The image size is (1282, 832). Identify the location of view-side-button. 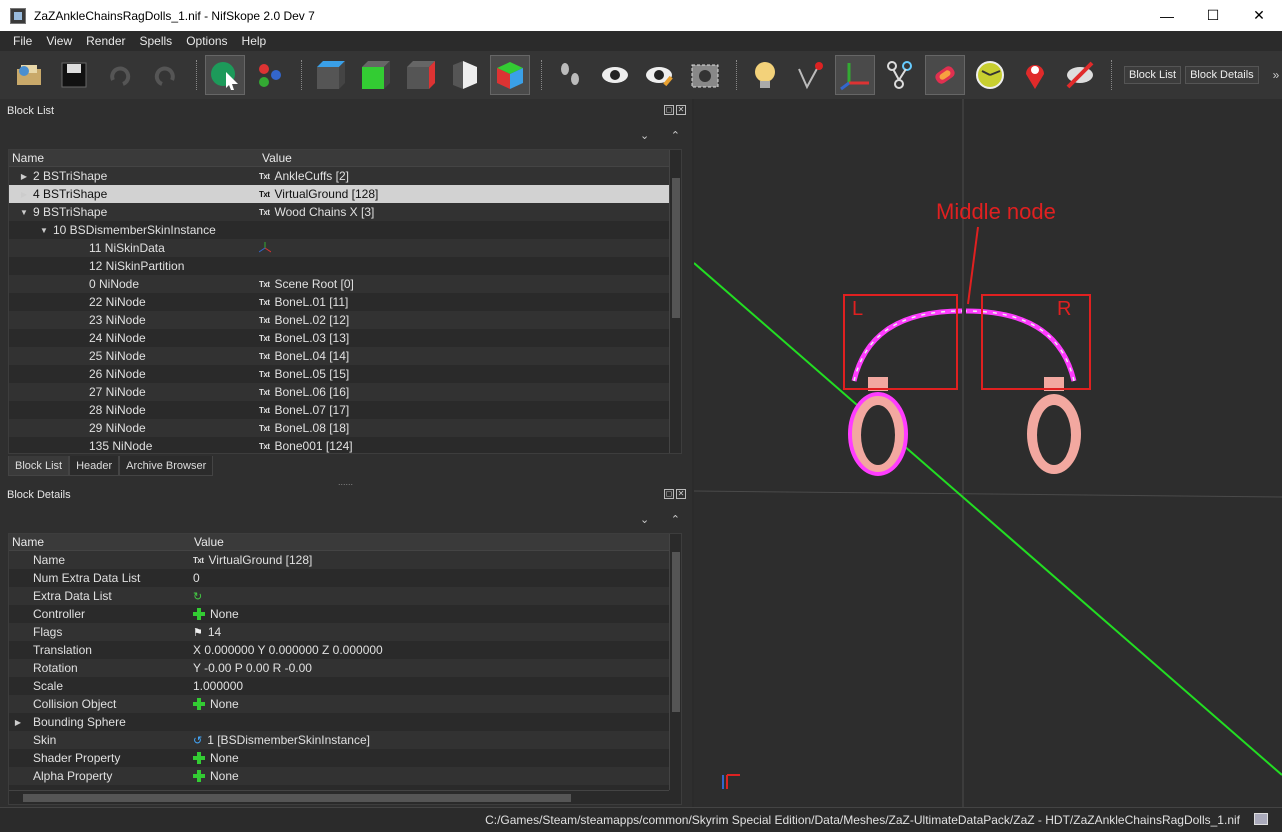
(420, 75).